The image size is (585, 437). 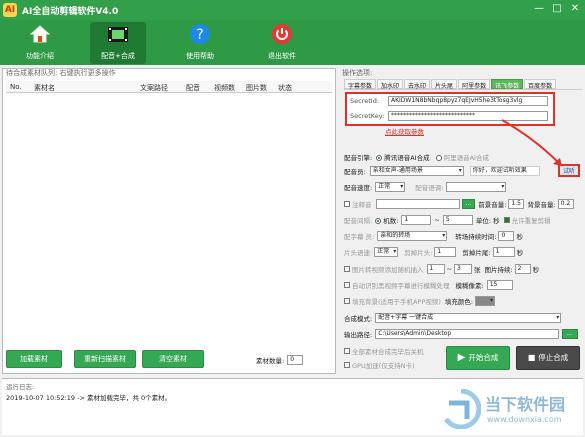 What do you see at coordinates (540, 84) in the screenshot?
I see `tab-baidu: 百度参数` at bounding box center [540, 84].